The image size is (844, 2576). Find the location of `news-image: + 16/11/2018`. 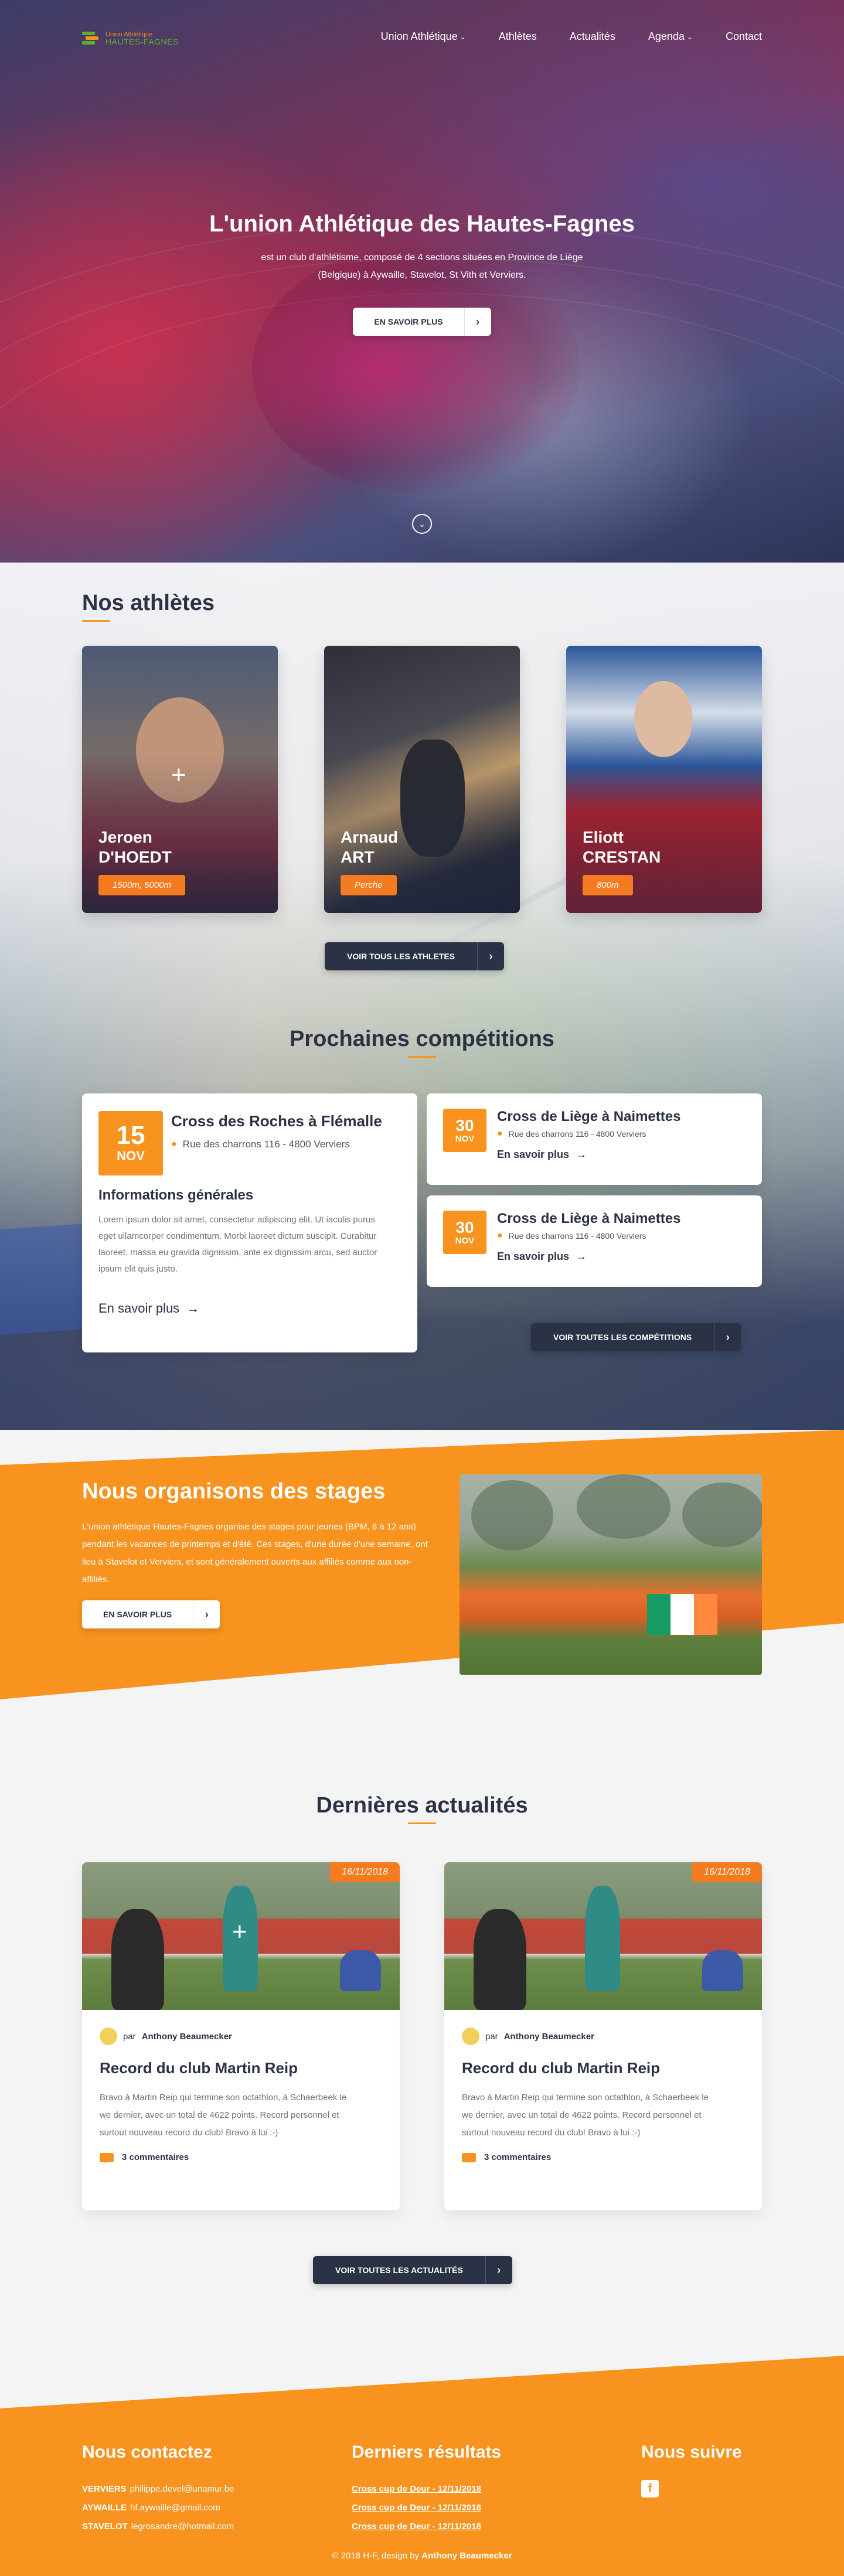

news-image: + 16/11/2018 is located at coordinates (241, 1936).